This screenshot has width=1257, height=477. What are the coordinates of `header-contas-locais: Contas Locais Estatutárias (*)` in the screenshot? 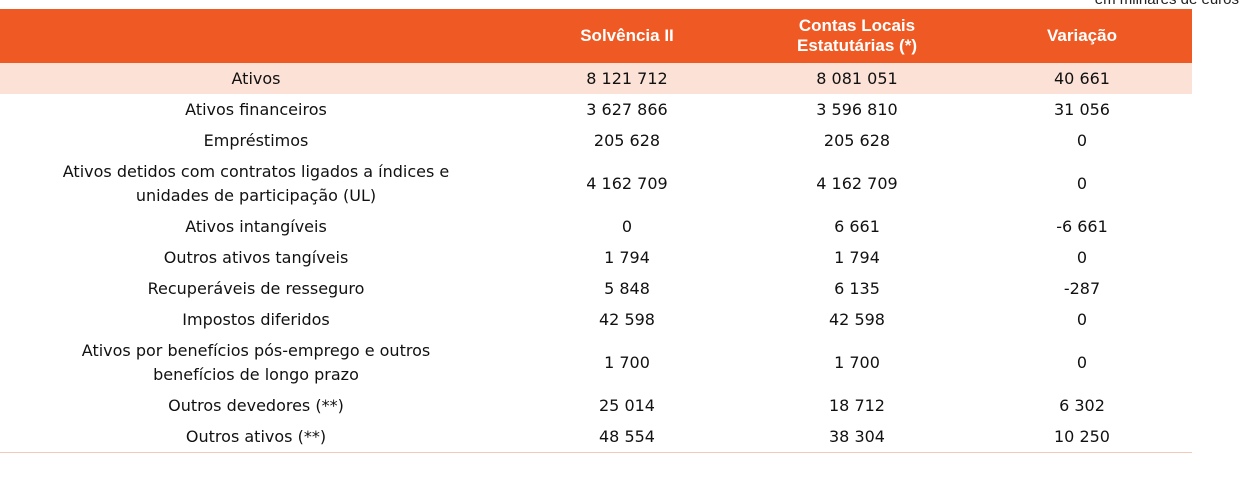 It's located at (857, 36).